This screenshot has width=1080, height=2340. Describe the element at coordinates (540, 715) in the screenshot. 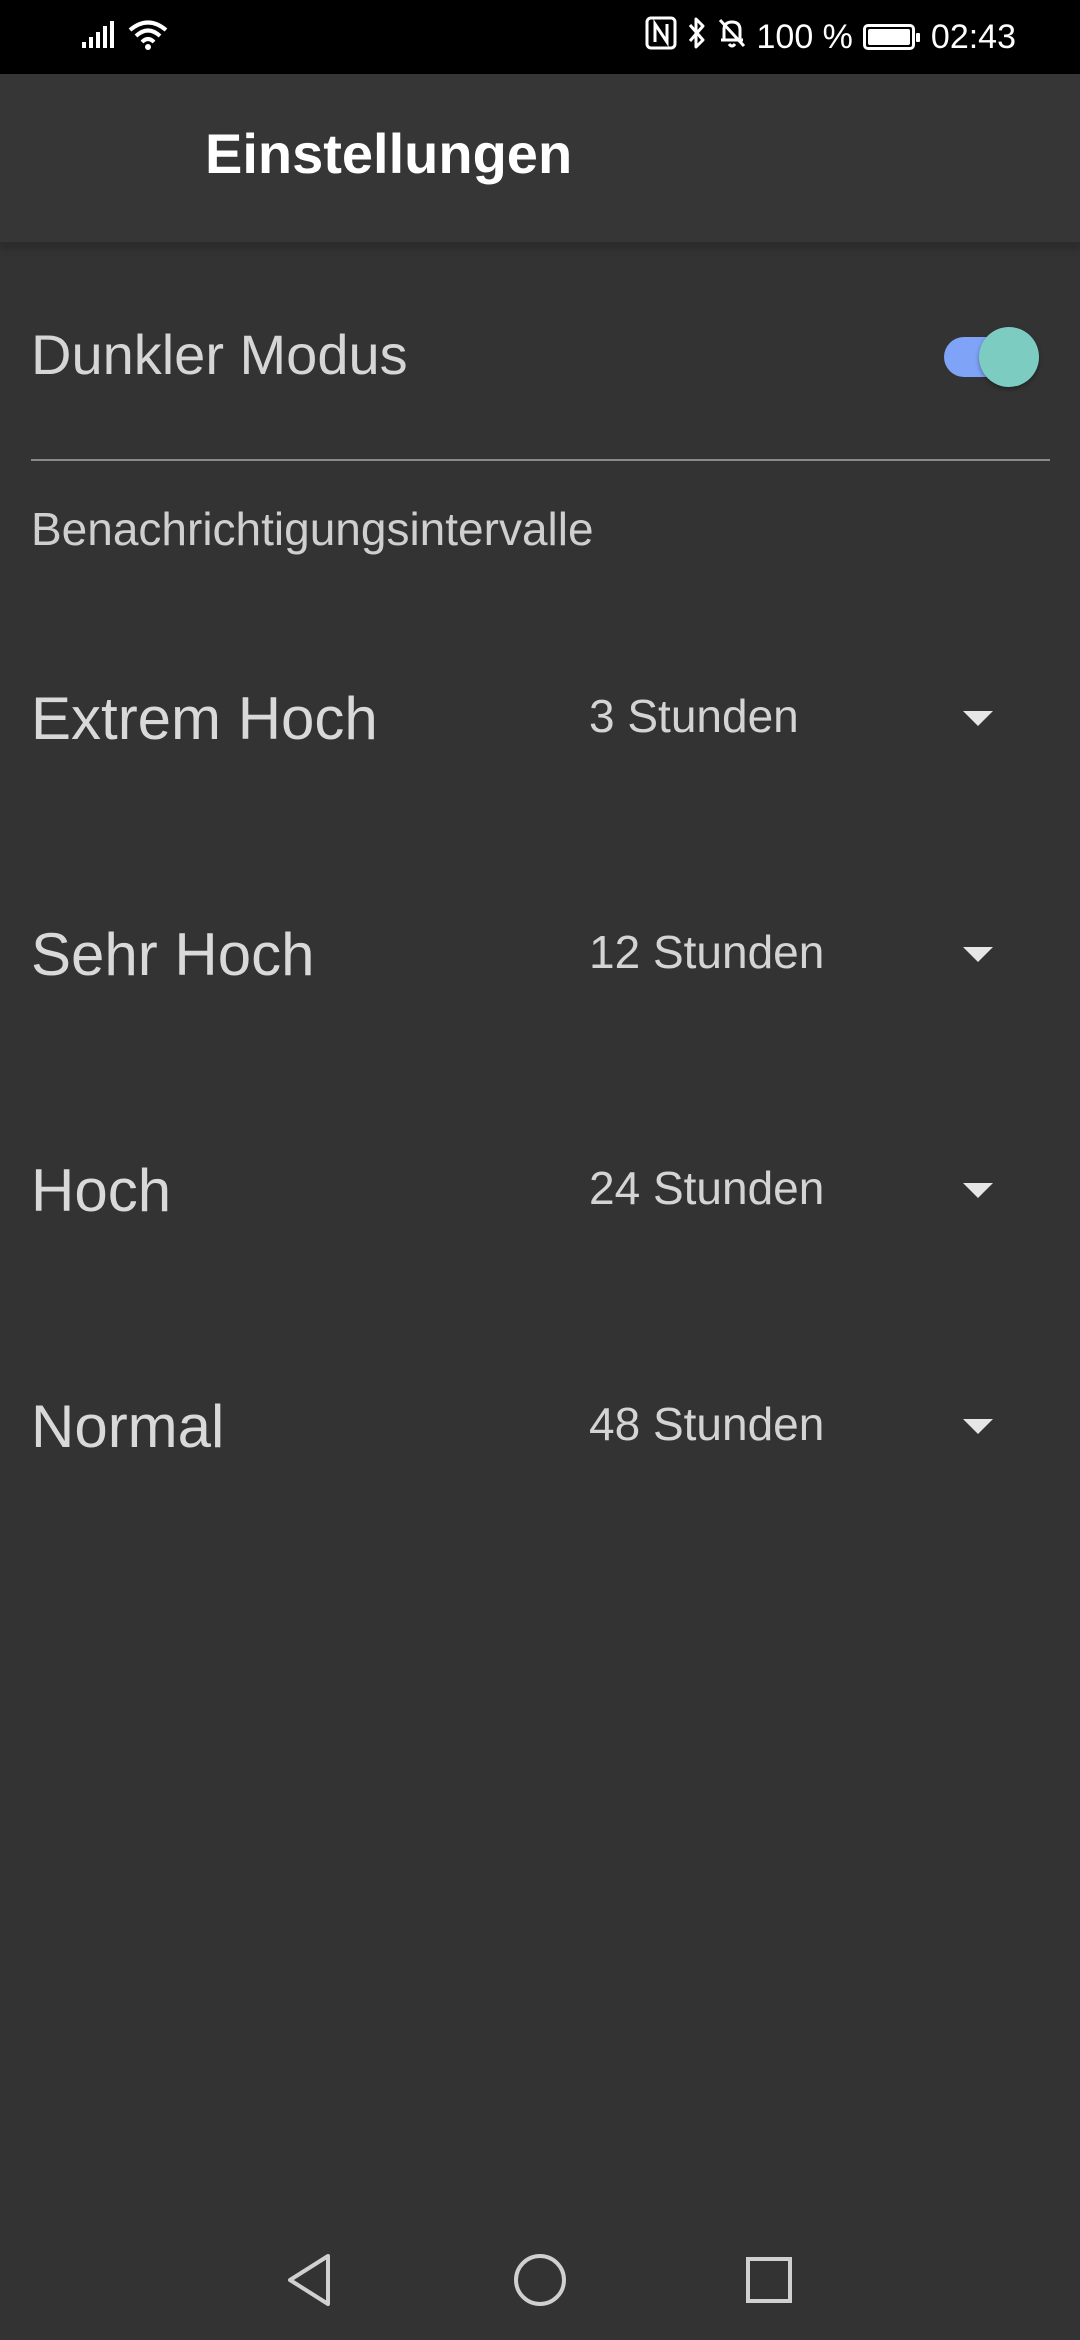

I see `interval-row-extrem-hoch: Extrem Hoch 3 Stunden` at that location.